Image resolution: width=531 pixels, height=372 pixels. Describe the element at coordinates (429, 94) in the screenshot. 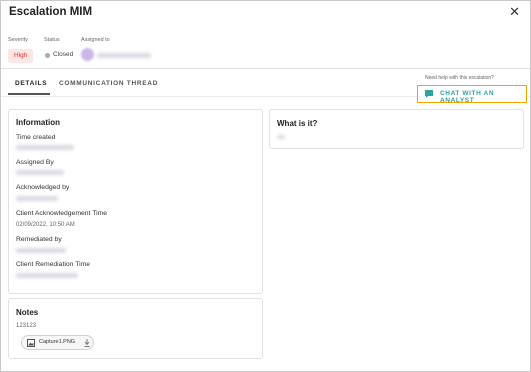

I see `chat-bubble-icon` at that location.